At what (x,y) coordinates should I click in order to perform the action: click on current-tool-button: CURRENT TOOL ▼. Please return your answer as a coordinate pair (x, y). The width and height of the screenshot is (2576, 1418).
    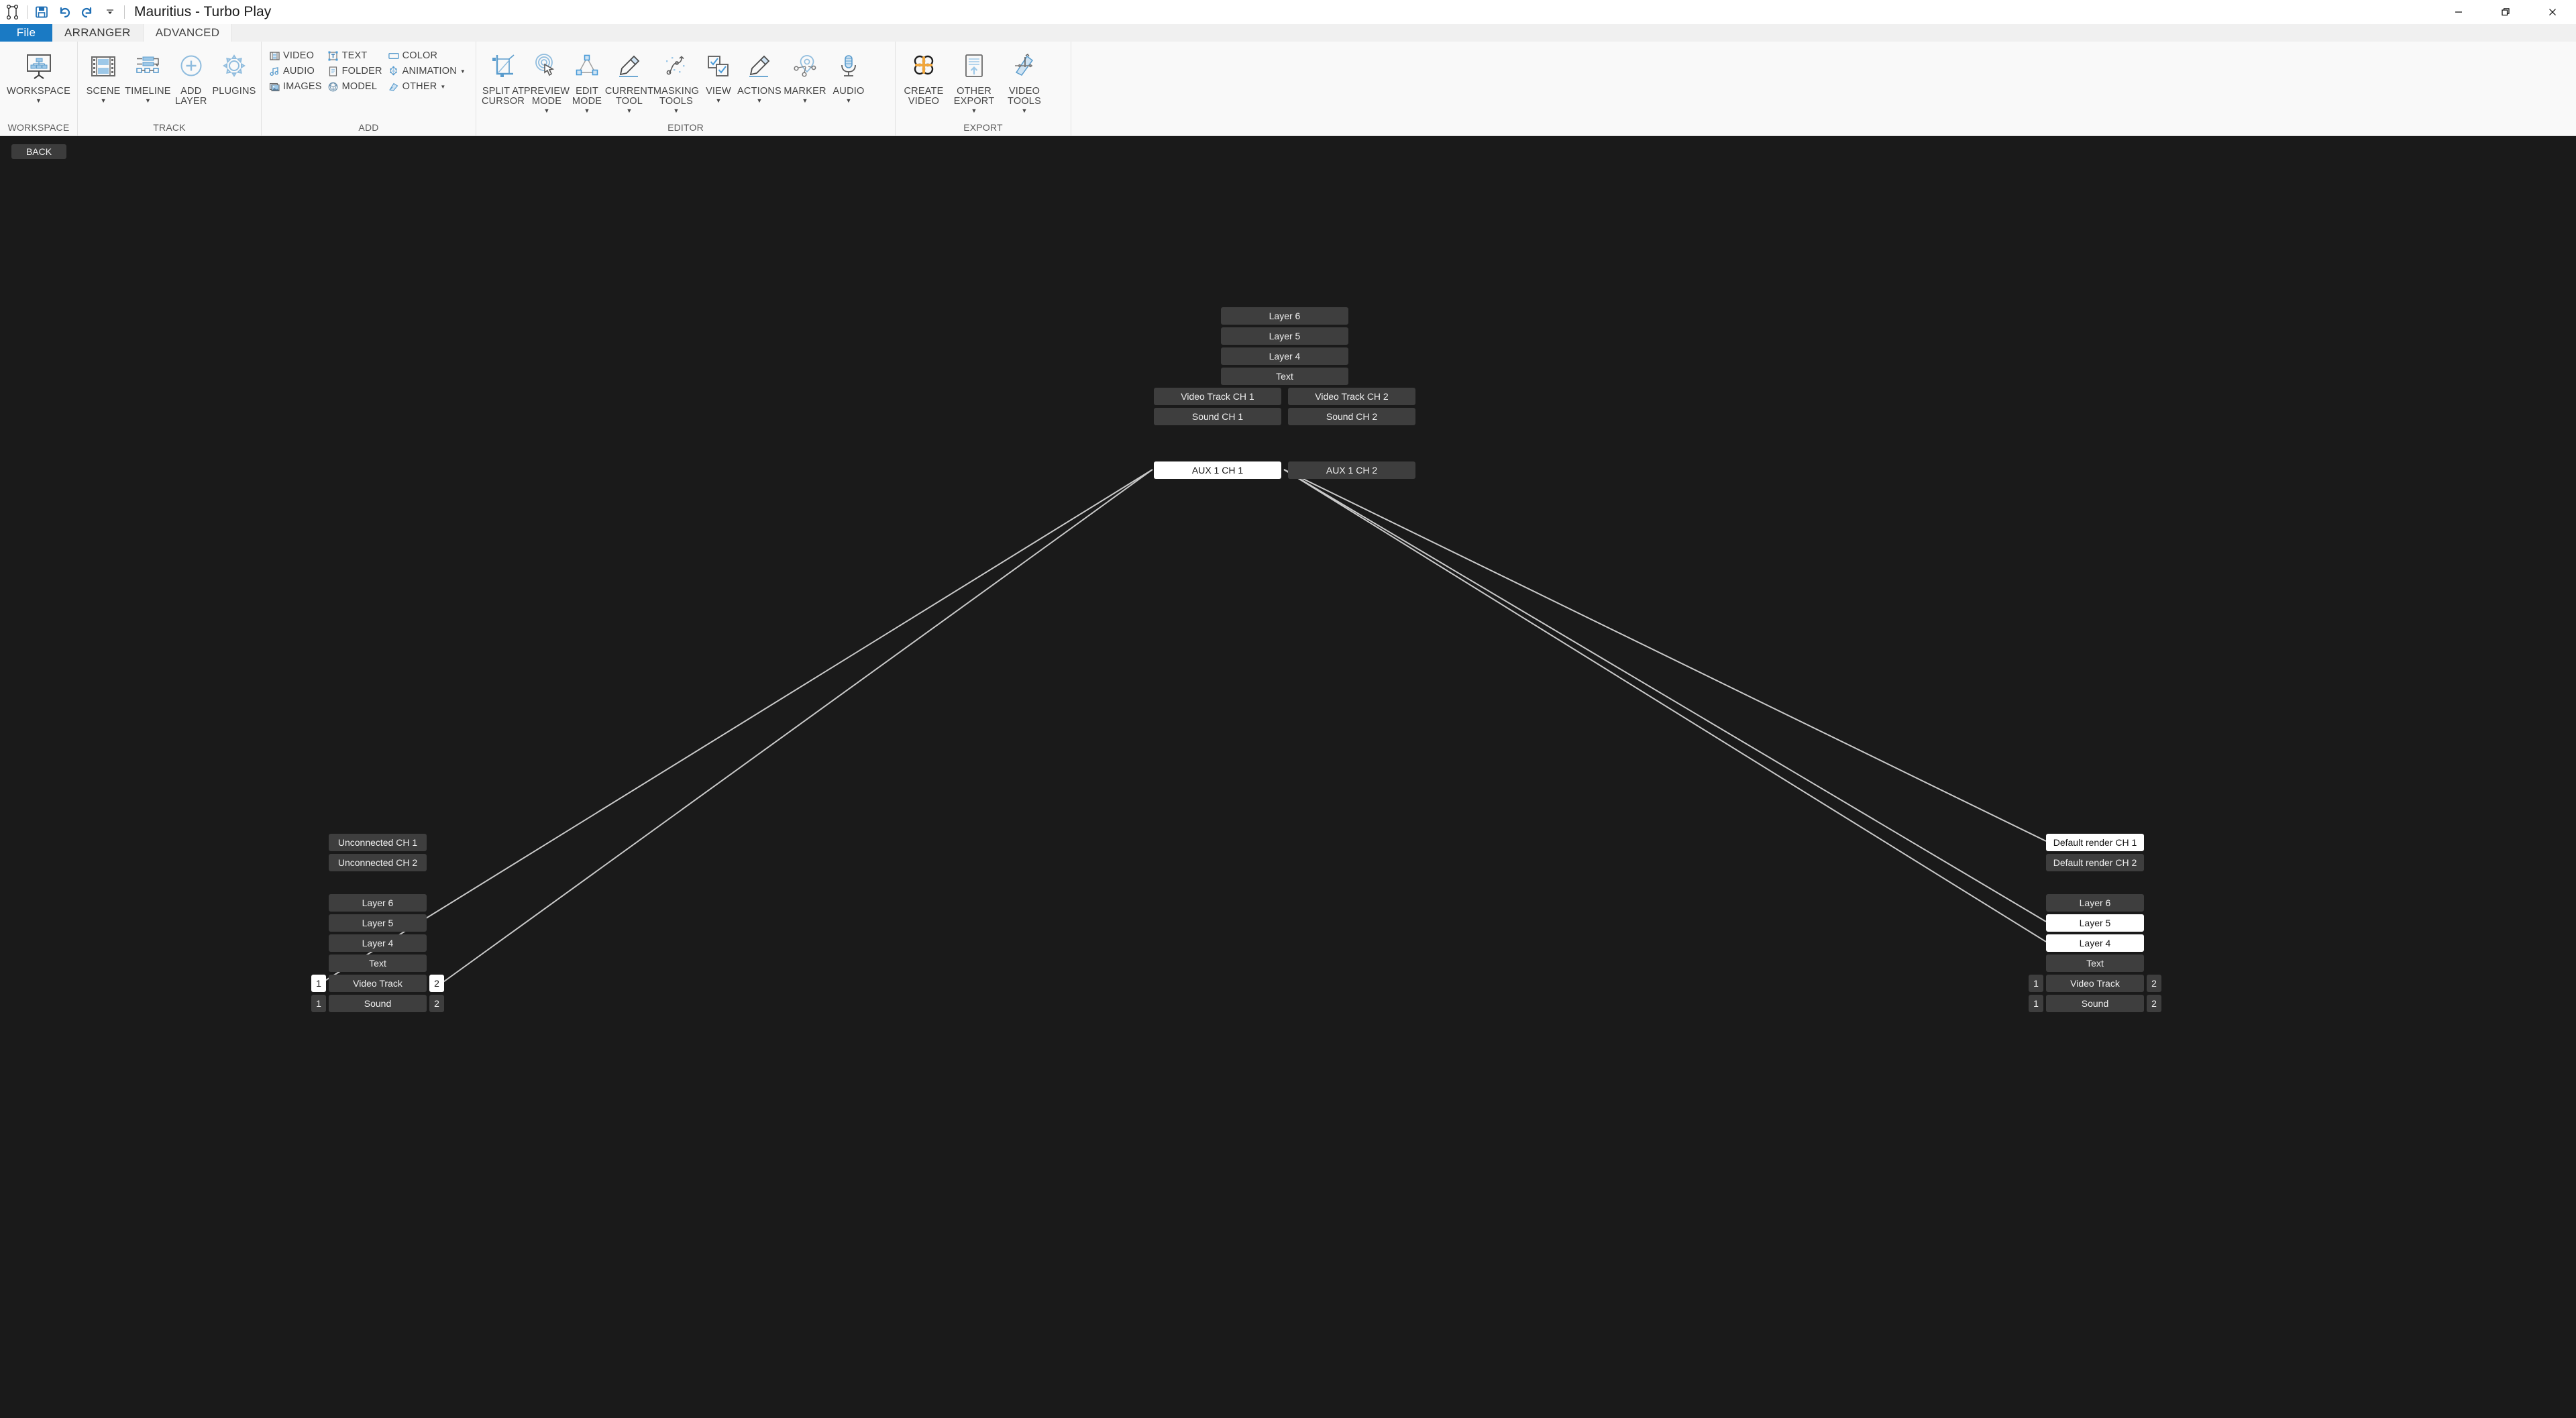
    Looking at the image, I should click on (629, 80).